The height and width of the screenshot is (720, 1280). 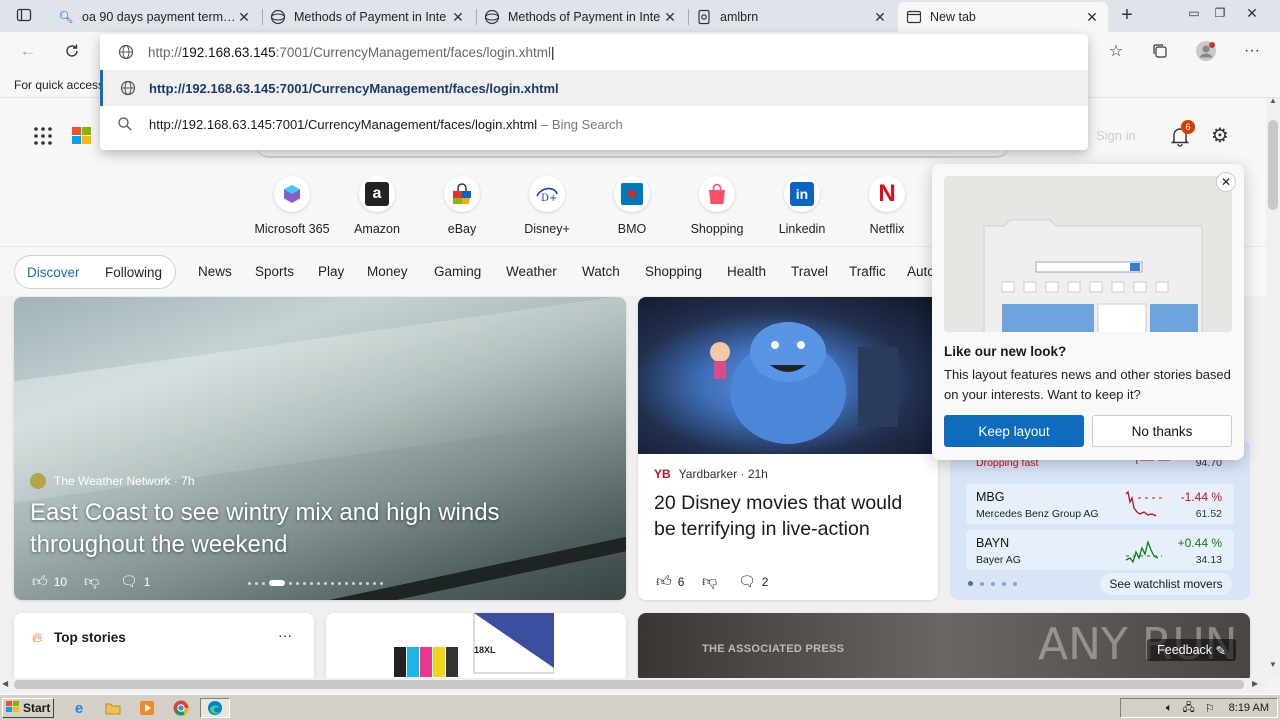 I want to click on nav-weather: Weather, so click(x=531, y=271).